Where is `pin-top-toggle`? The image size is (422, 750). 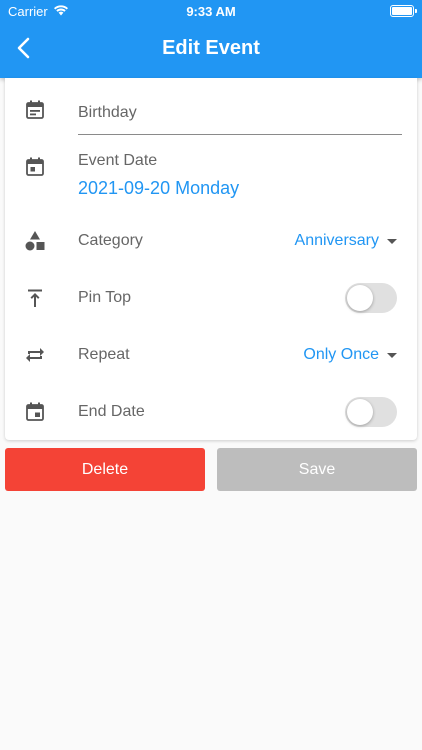
pin-top-toggle is located at coordinates (371, 298).